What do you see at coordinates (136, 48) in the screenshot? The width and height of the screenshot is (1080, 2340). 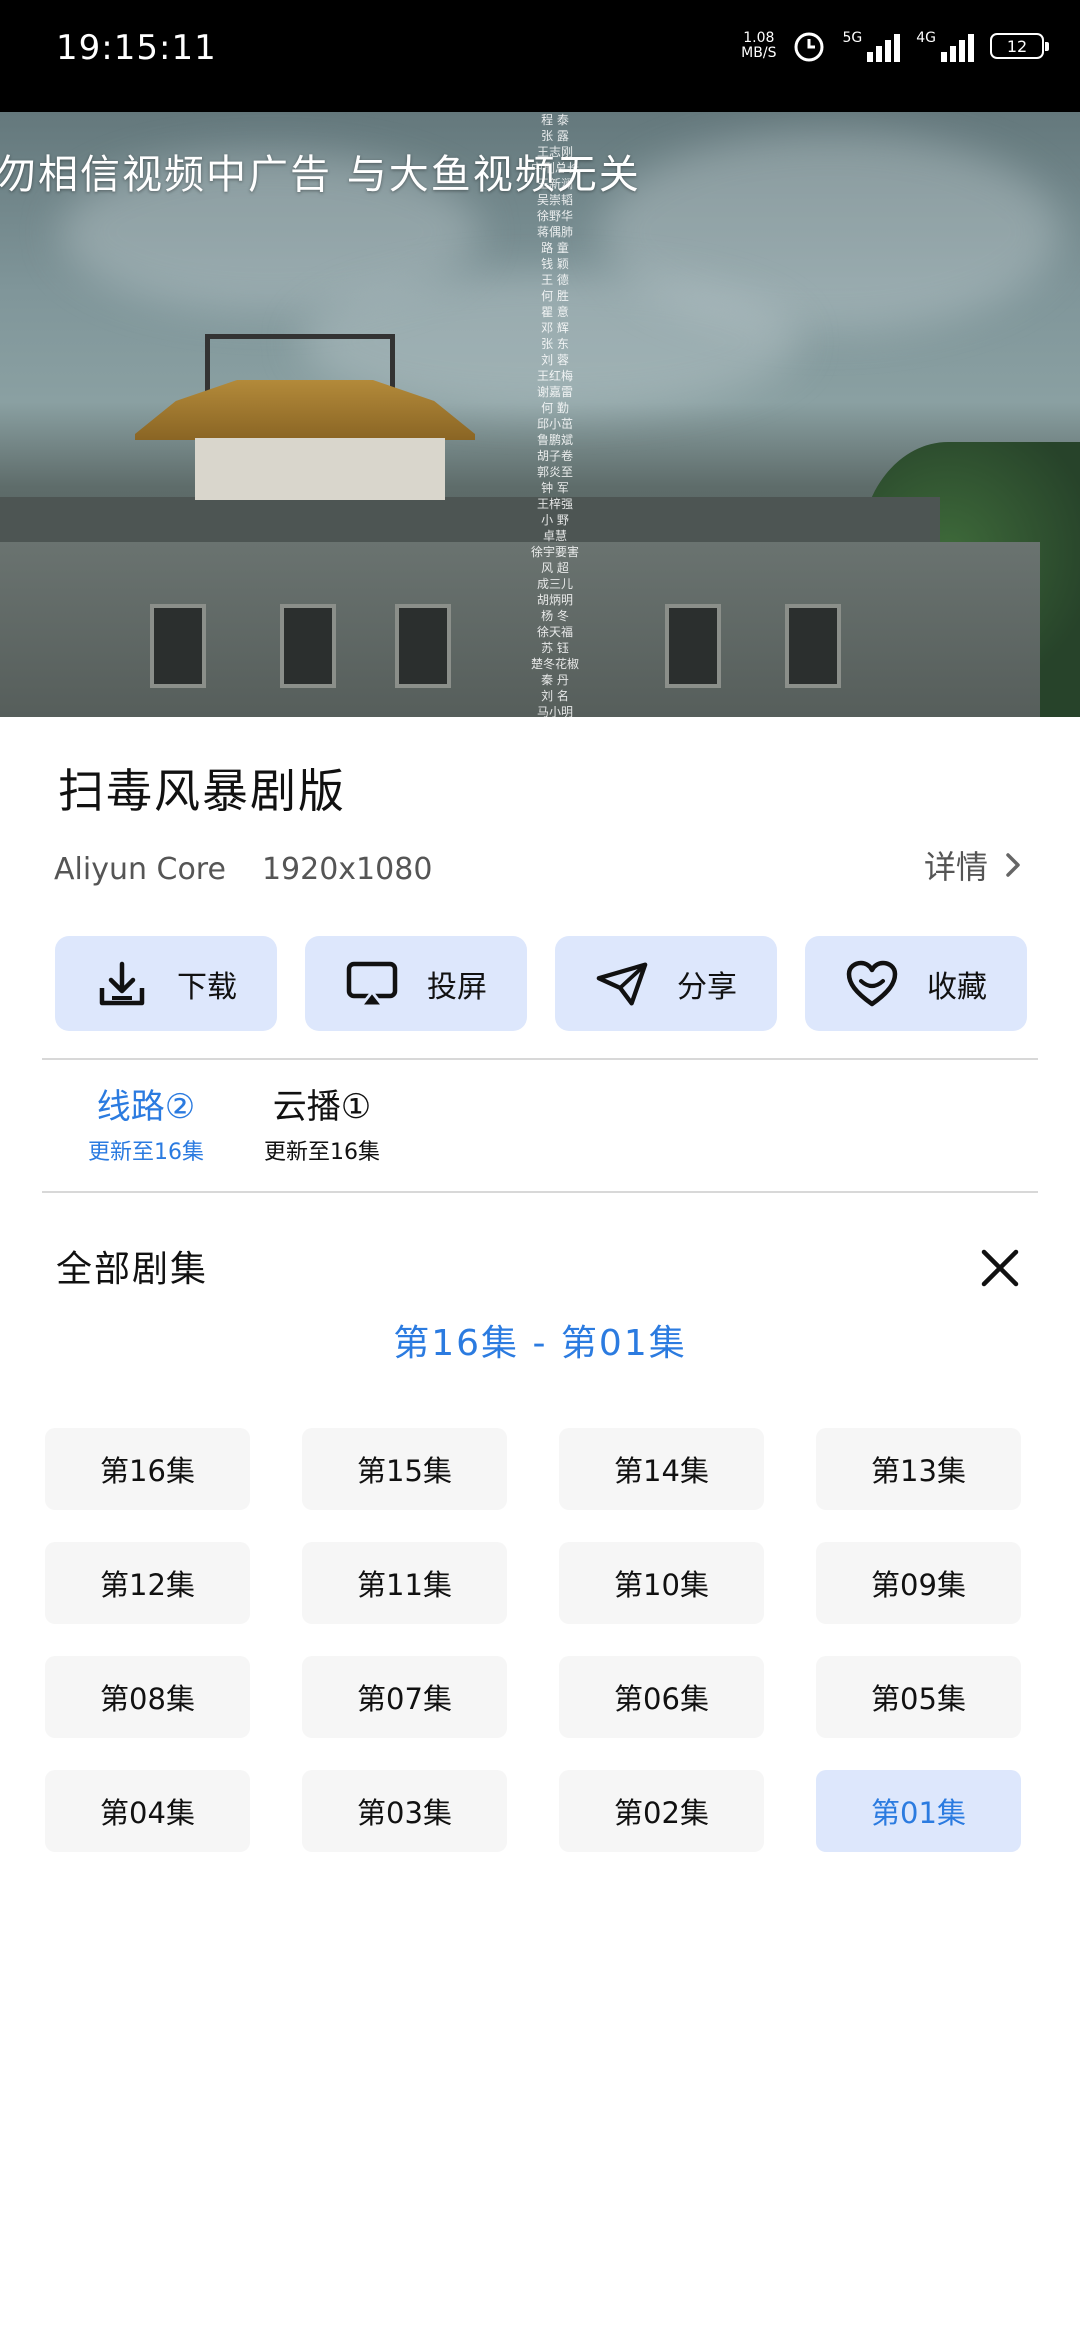 I see `status-time: 19:15:11` at bounding box center [136, 48].